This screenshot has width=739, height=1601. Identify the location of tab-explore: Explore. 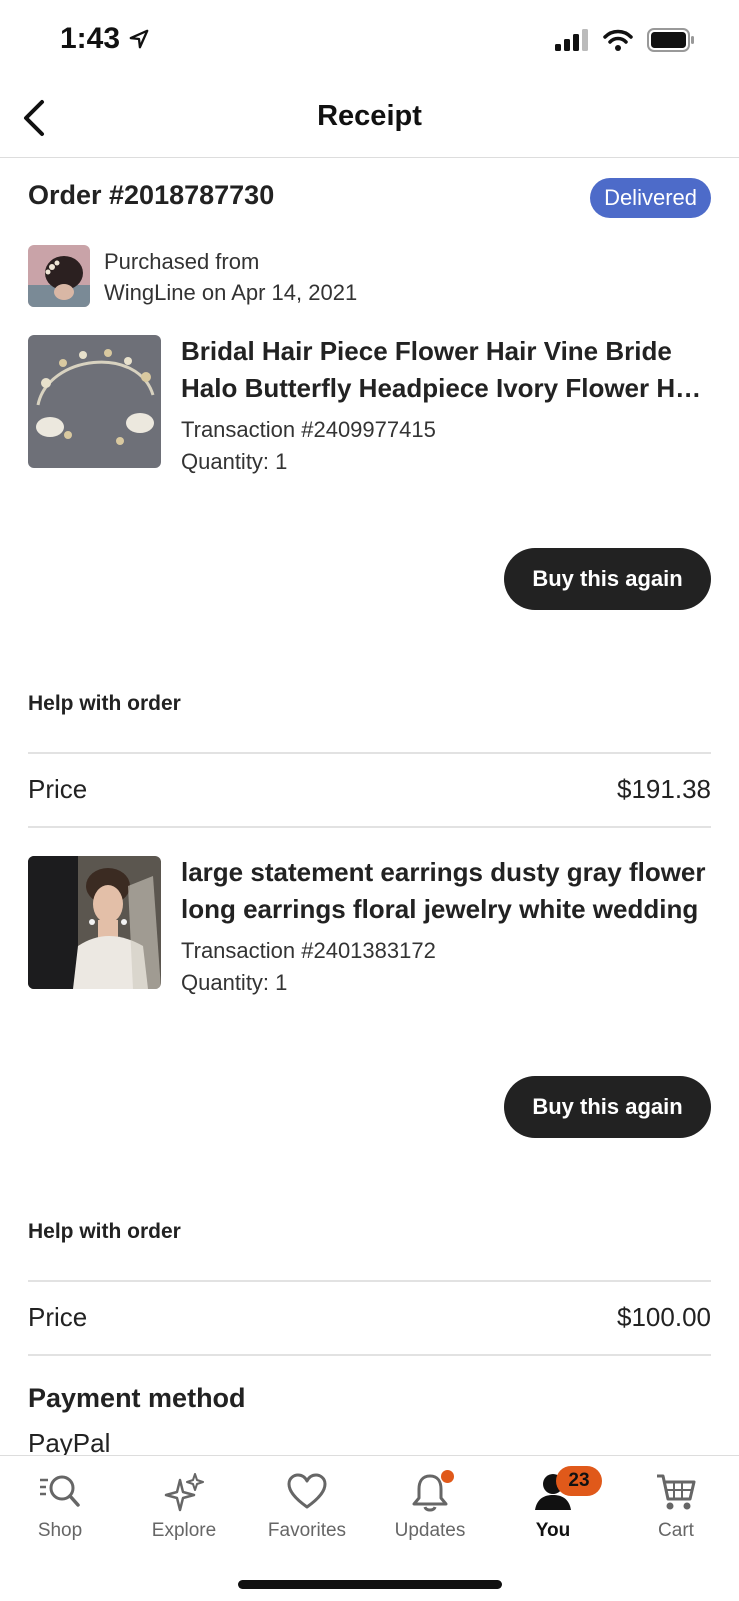
(184, 1506).